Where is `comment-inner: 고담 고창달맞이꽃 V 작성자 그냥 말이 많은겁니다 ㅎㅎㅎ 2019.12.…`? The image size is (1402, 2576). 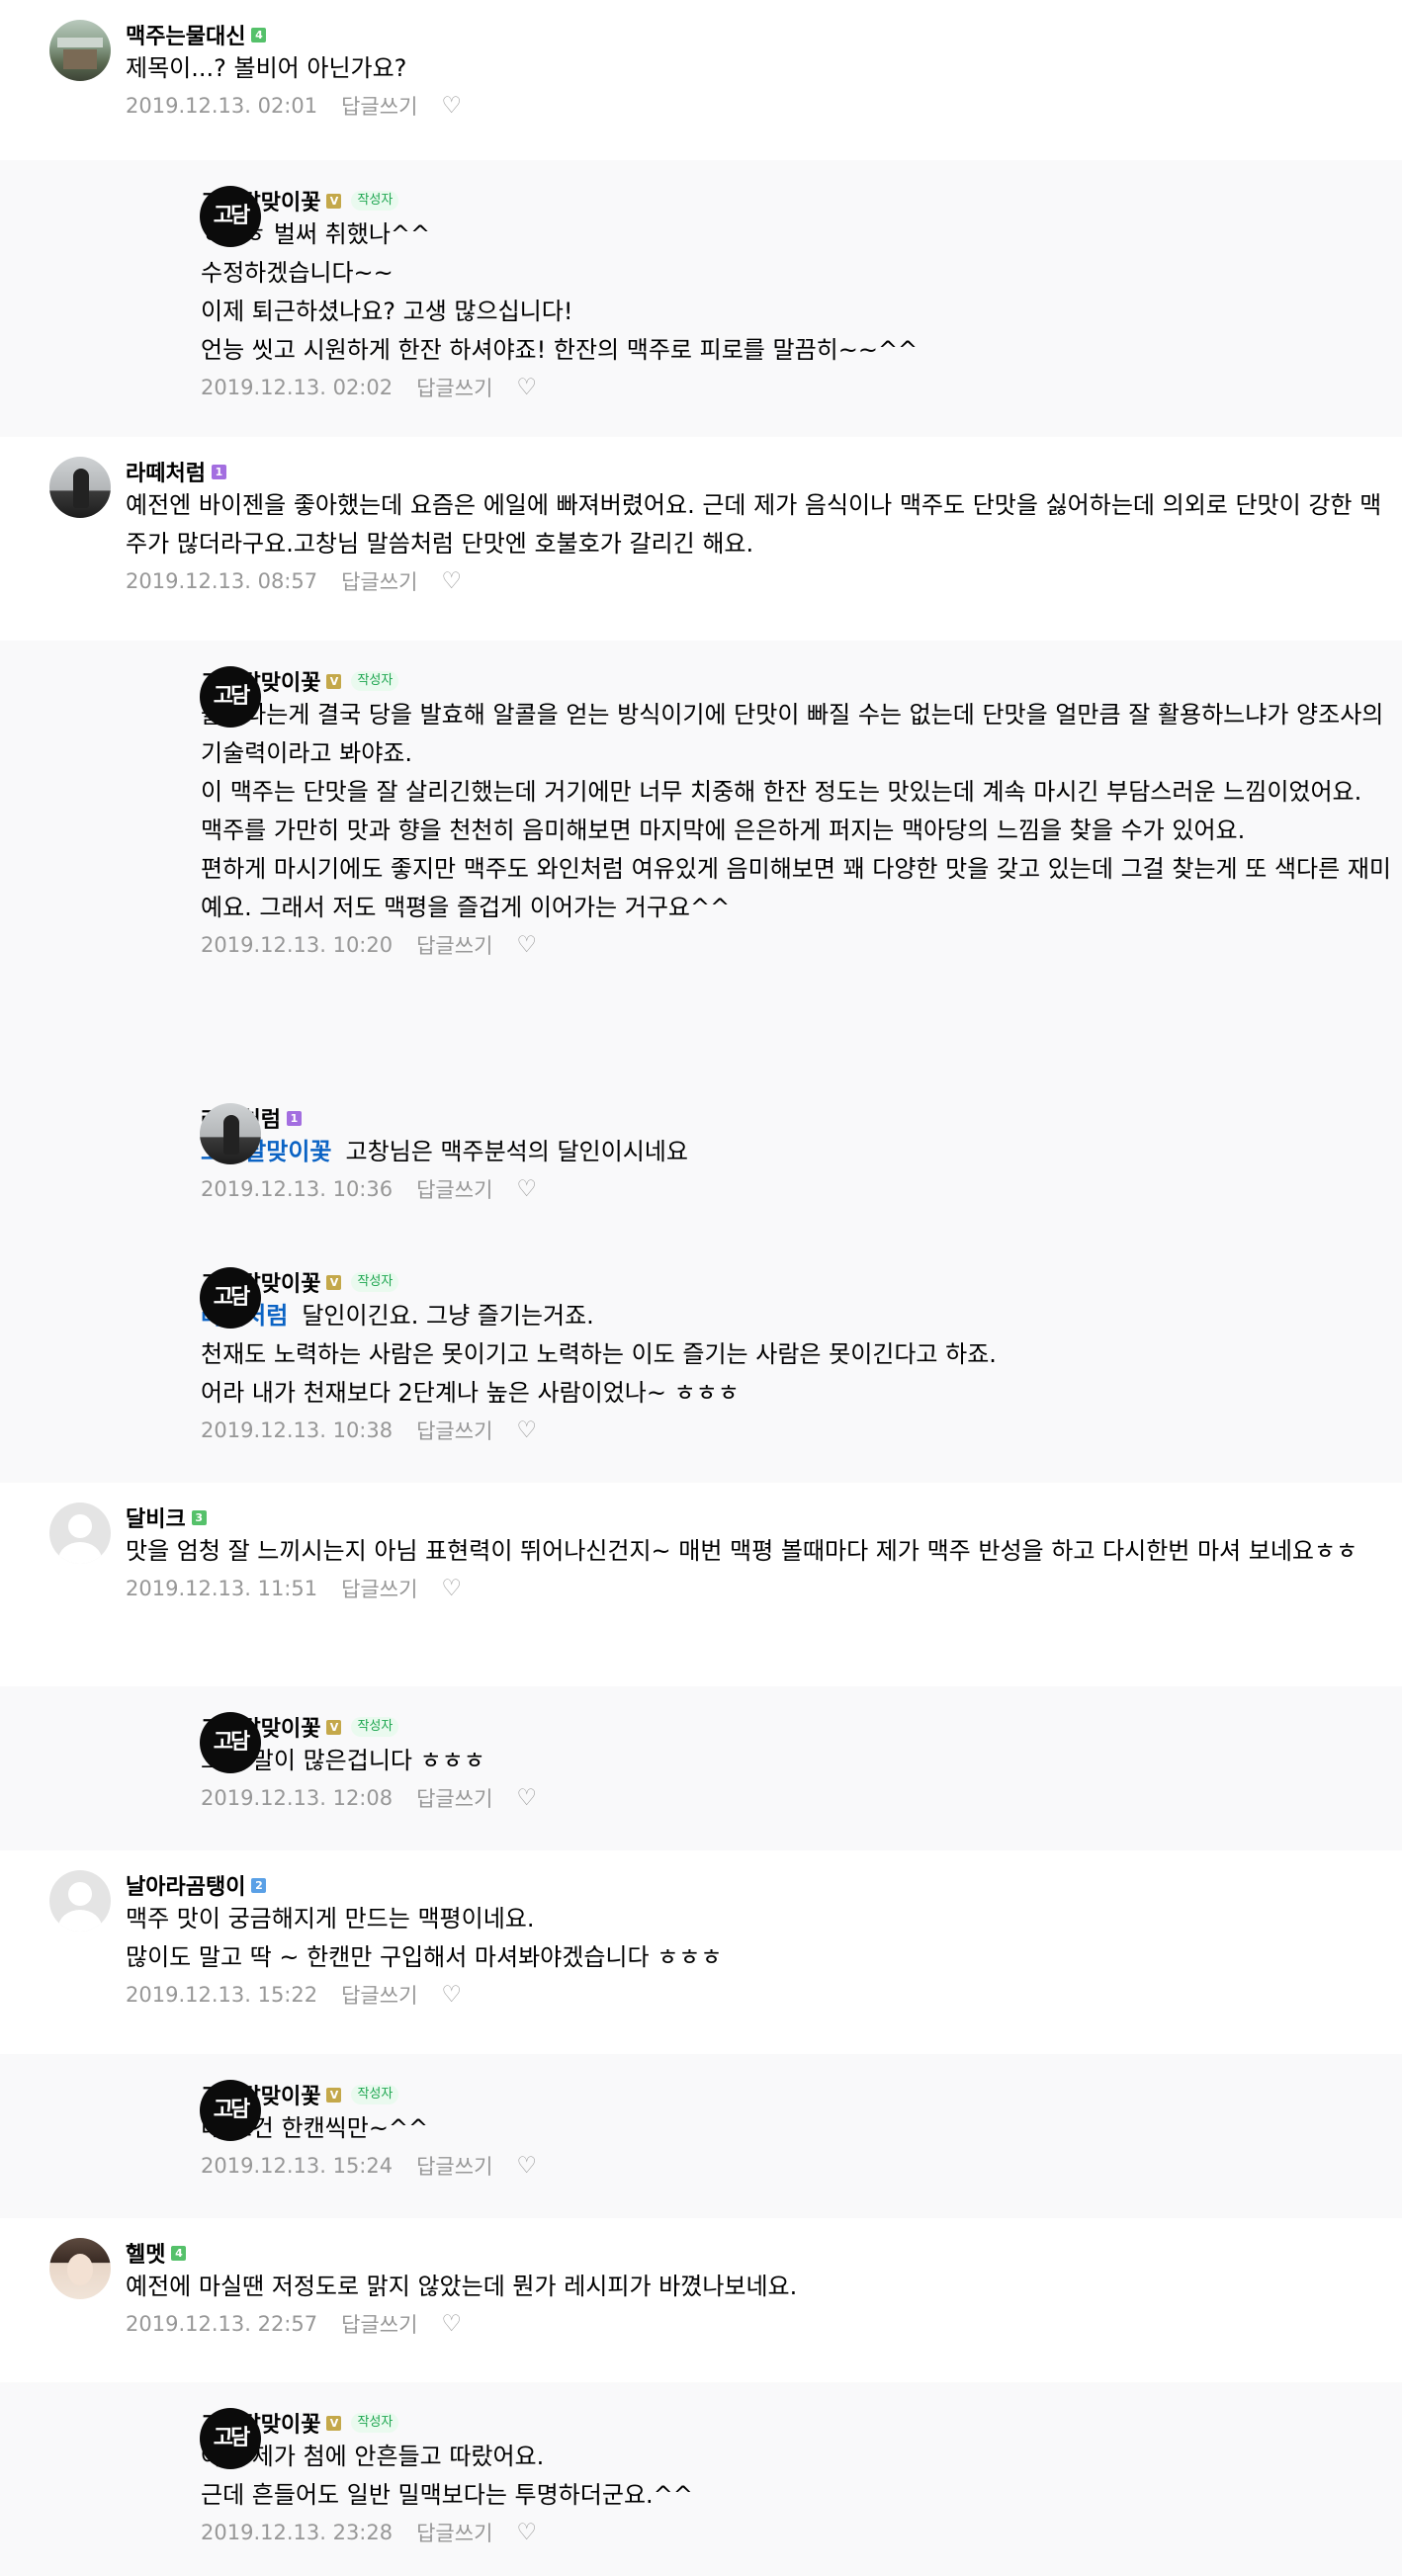
comment-inner: 고담 고창달맞이꽃 V 작성자 그냥 말이 많은겁니다 ㅎㅎㅎ 2019.12.… is located at coordinates (738, 1751).